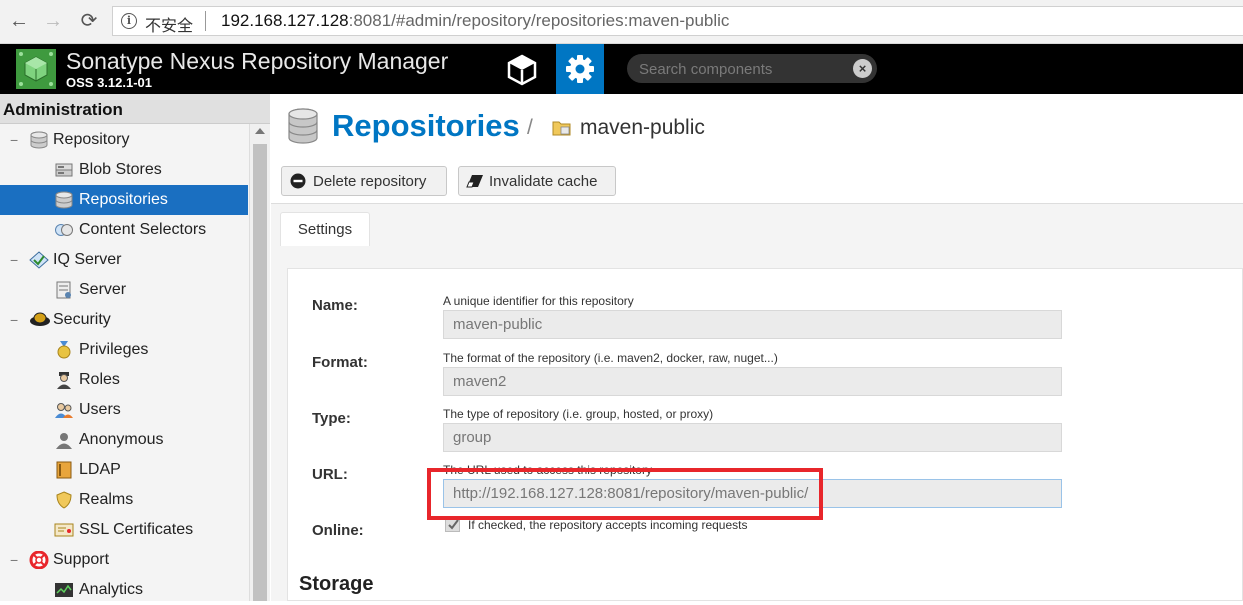  I want to click on lifebuoy-icon, so click(39, 560).